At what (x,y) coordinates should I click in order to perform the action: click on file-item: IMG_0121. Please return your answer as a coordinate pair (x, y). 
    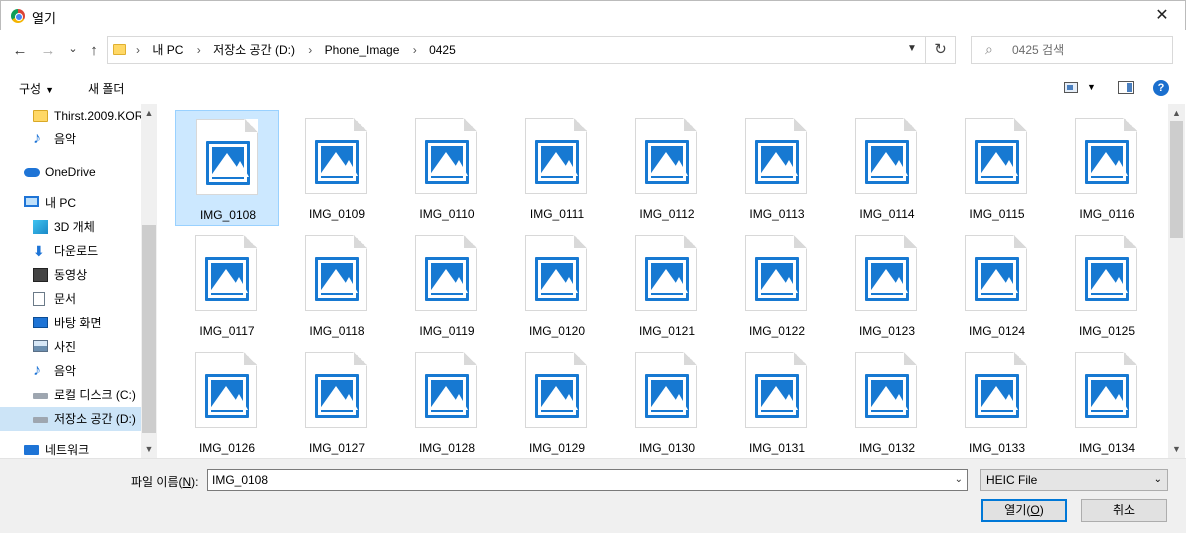
    Looking at the image, I should click on (667, 285).